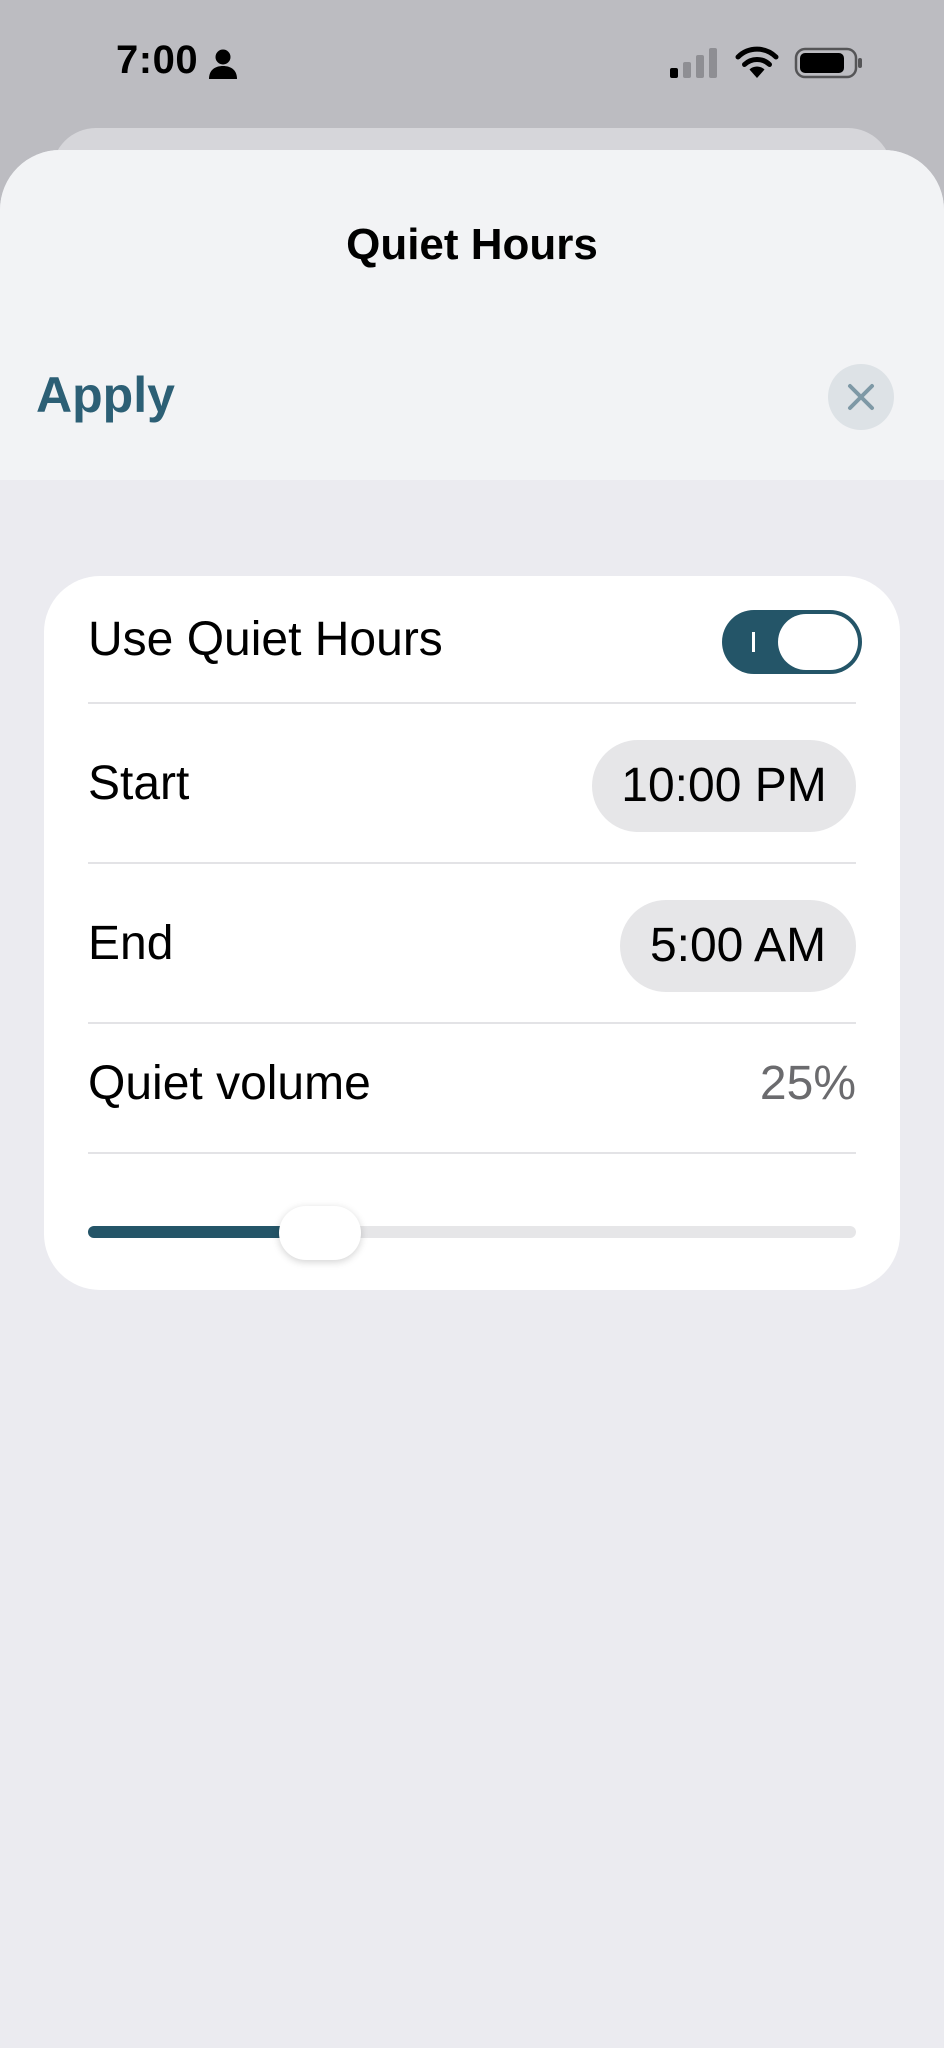 The image size is (944, 2048). What do you see at coordinates (223, 64) in the screenshot?
I see `person-icon` at bounding box center [223, 64].